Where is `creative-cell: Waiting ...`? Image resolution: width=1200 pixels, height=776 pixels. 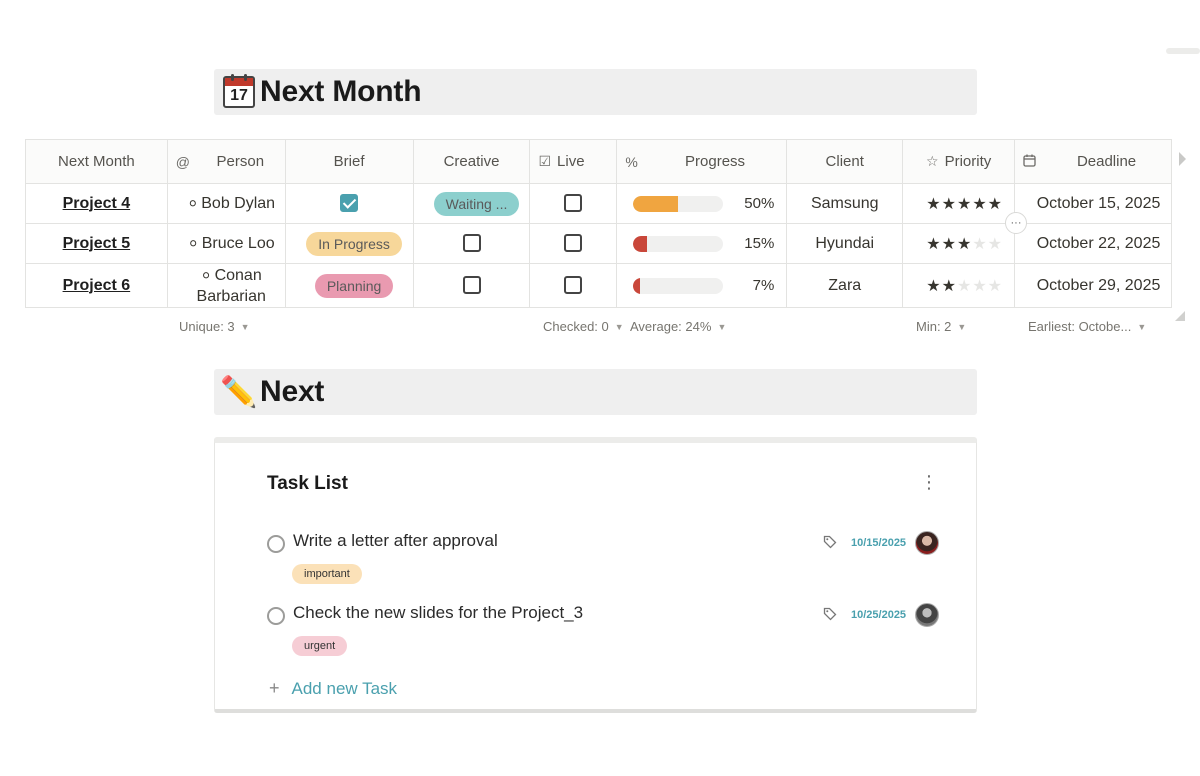 creative-cell: Waiting ... is located at coordinates (471, 203).